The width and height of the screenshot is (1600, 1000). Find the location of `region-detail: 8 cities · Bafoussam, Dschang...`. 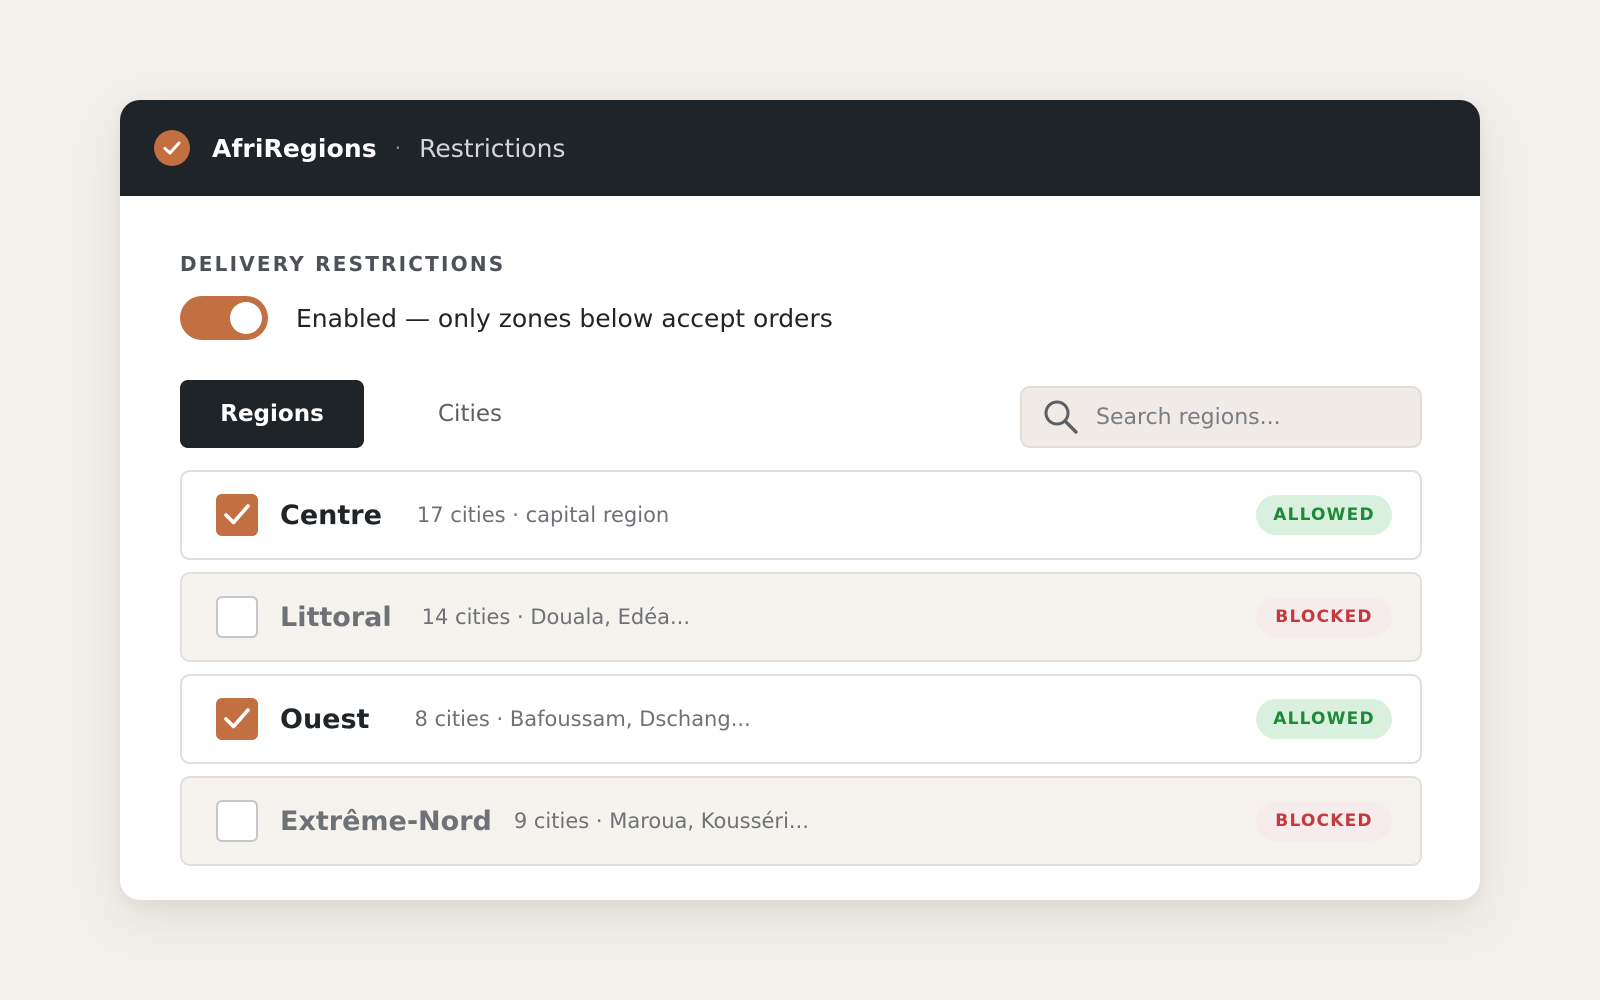

region-detail: 8 cities · Bafoussam, Dschang... is located at coordinates (582, 719).